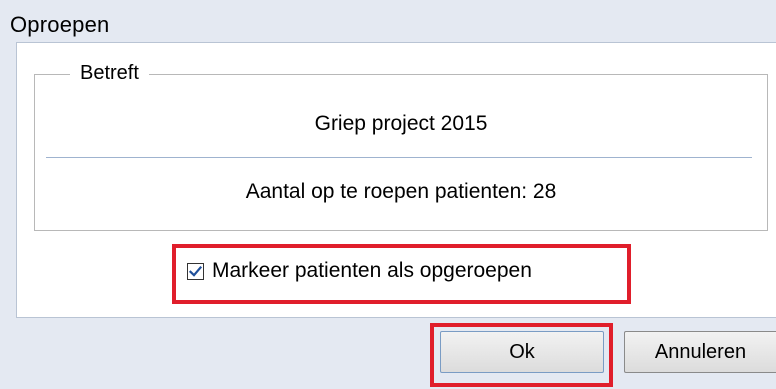 Image resolution: width=776 pixels, height=389 pixels. Describe the element at coordinates (700, 352) in the screenshot. I see `cancel-button: Annuleren` at that location.